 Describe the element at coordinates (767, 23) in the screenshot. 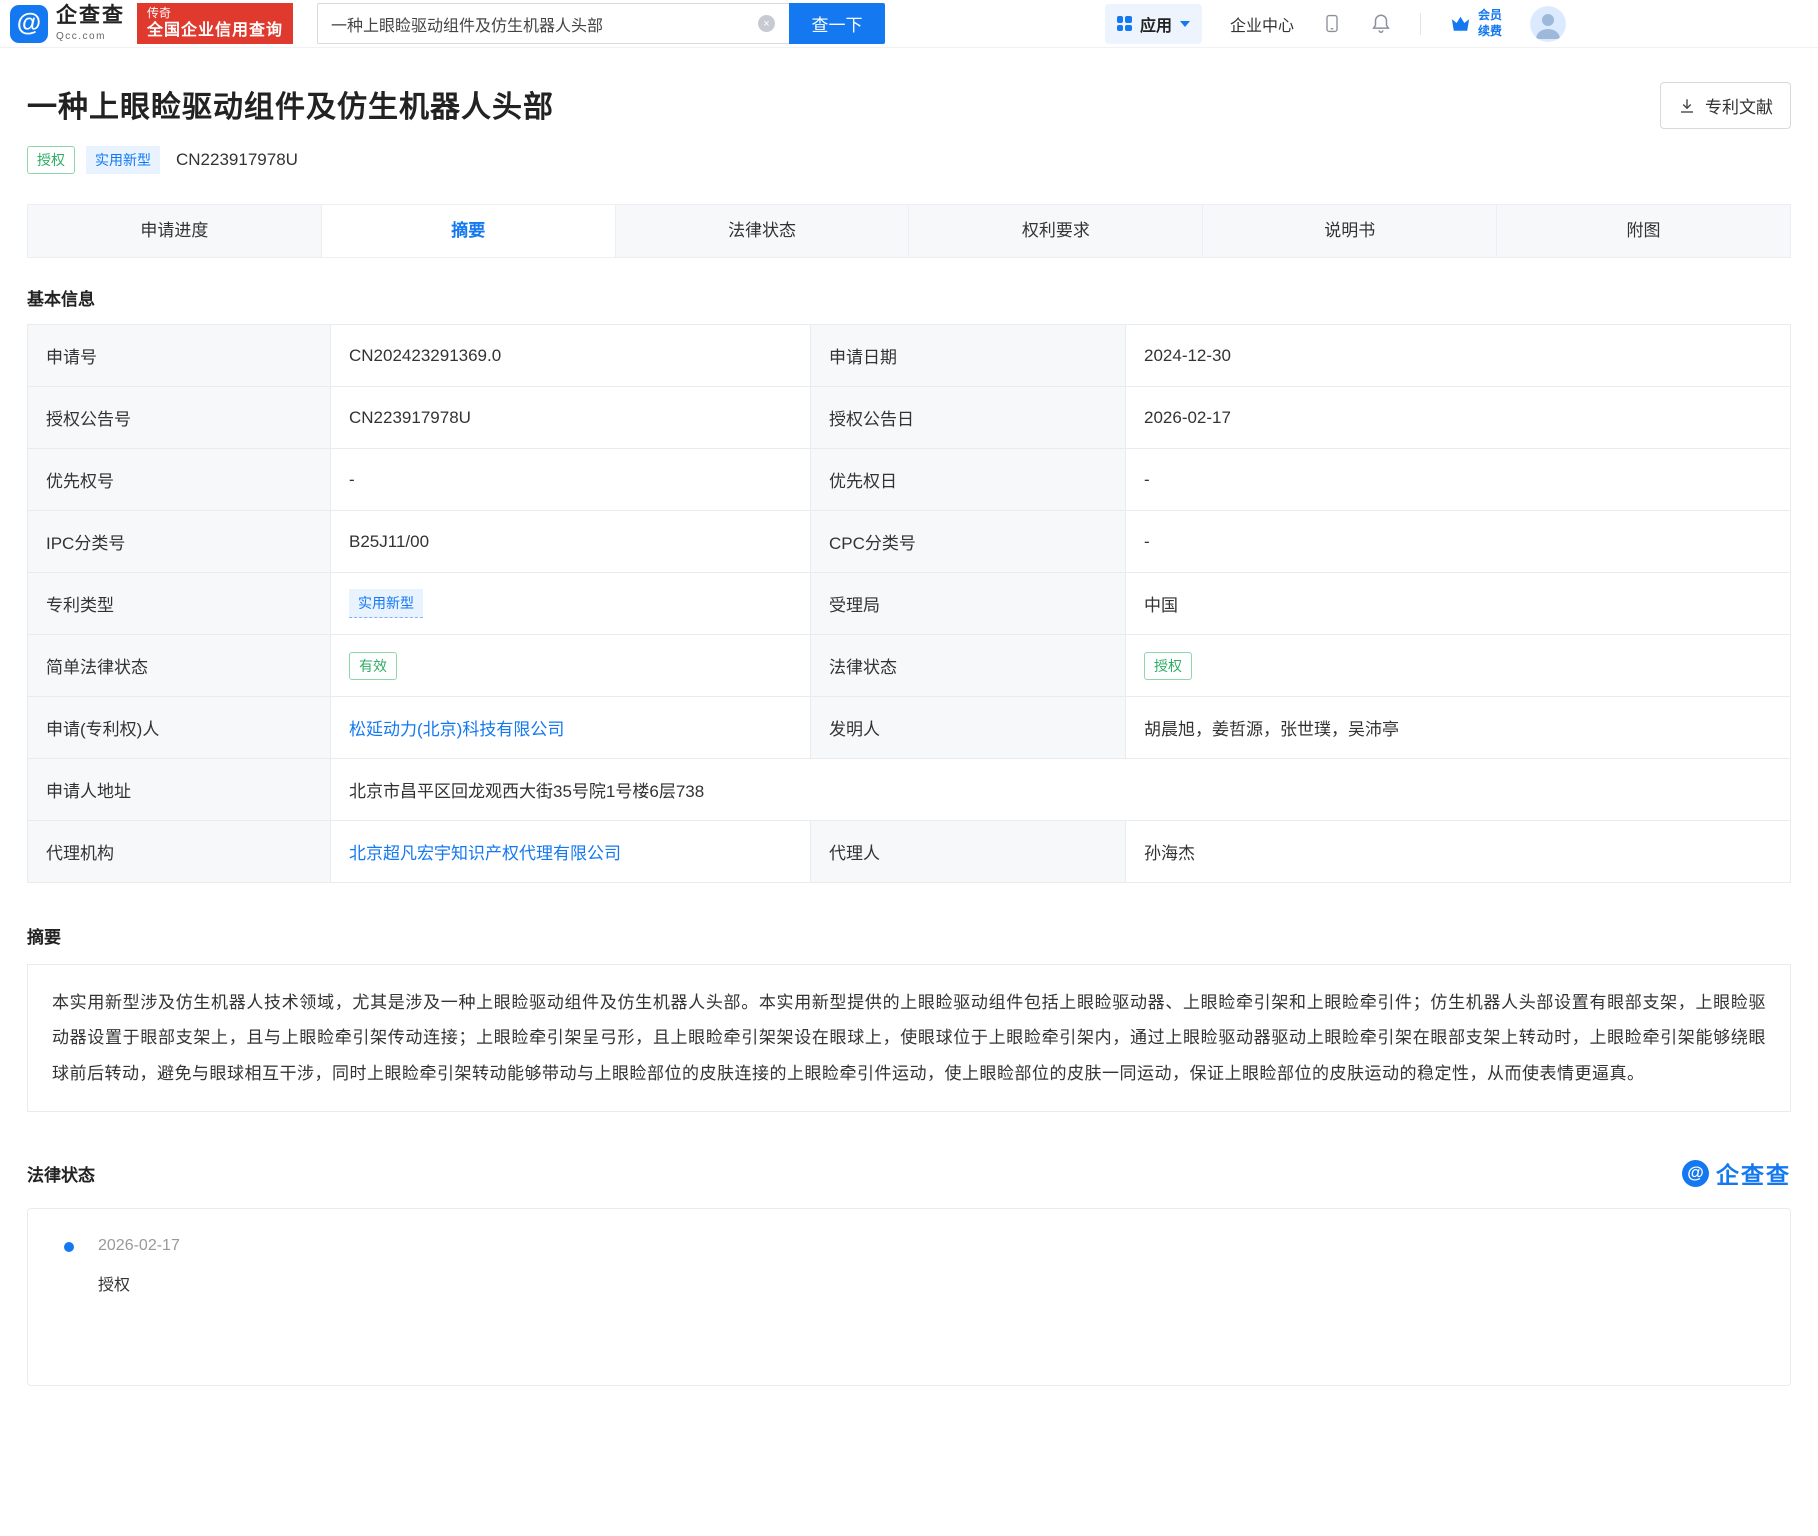

I see `clear-search-icon` at that location.